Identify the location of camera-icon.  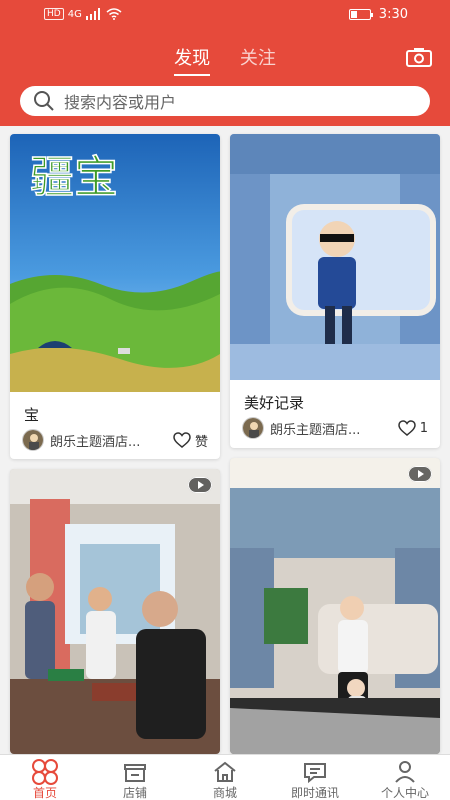
(419, 57).